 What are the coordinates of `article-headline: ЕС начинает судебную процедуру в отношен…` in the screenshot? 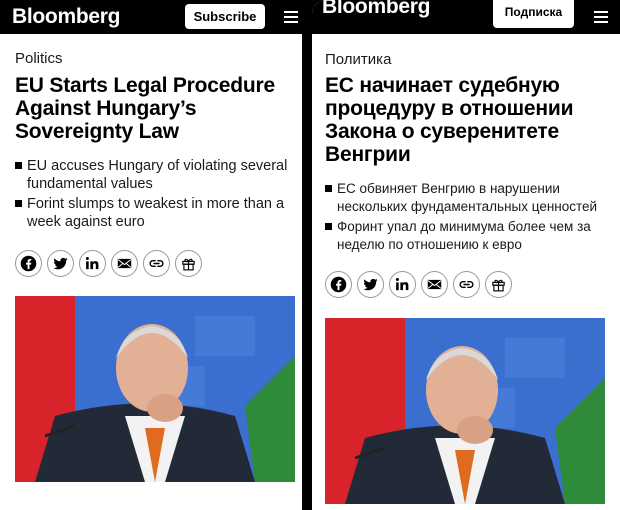 It's located at (449, 120).